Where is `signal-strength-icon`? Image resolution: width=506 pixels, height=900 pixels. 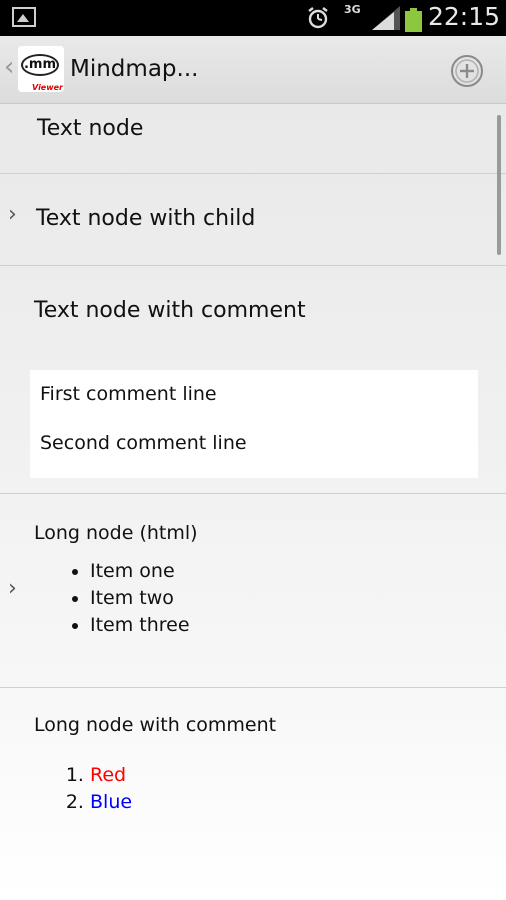 signal-strength-icon is located at coordinates (386, 18).